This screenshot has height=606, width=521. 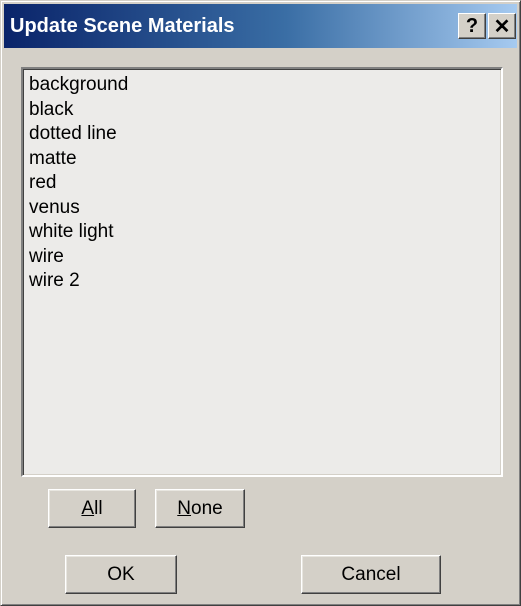 What do you see at coordinates (265, 232) in the screenshot?
I see `list-item: white light` at bounding box center [265, 232].